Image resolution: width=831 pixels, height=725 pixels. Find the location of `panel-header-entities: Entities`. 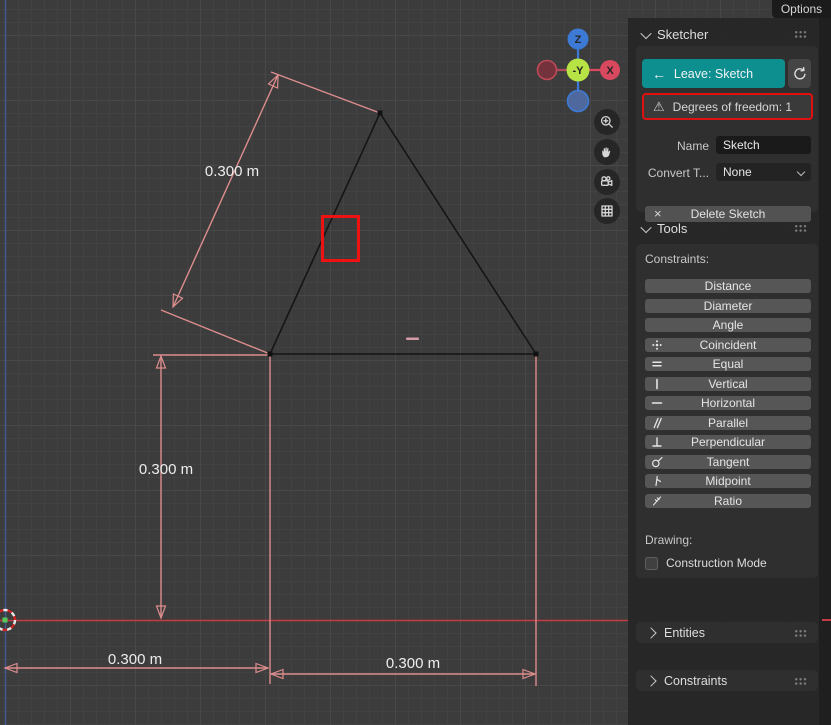

panel-header-entities: Entities is located at coordinates (727, 632).